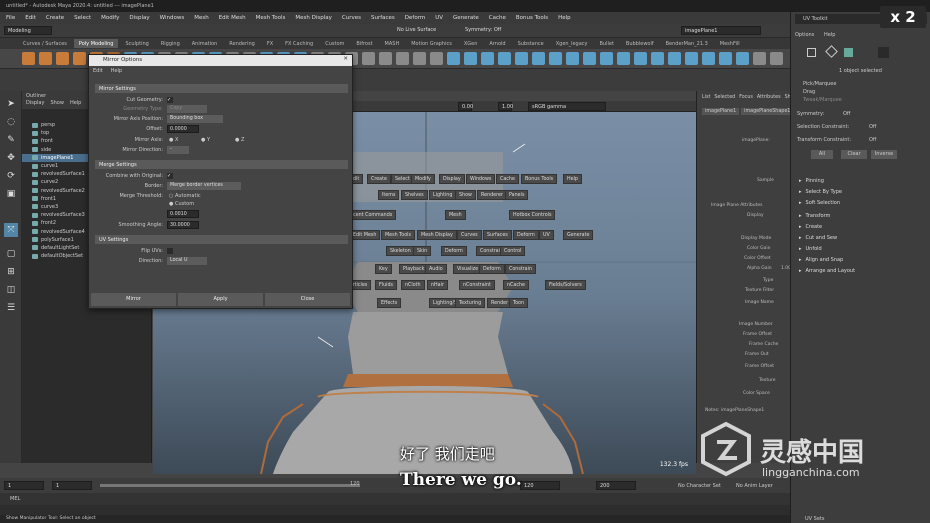 The image size is (930, 523). I want to click on outliner-menu: Show, so click(57, 103).